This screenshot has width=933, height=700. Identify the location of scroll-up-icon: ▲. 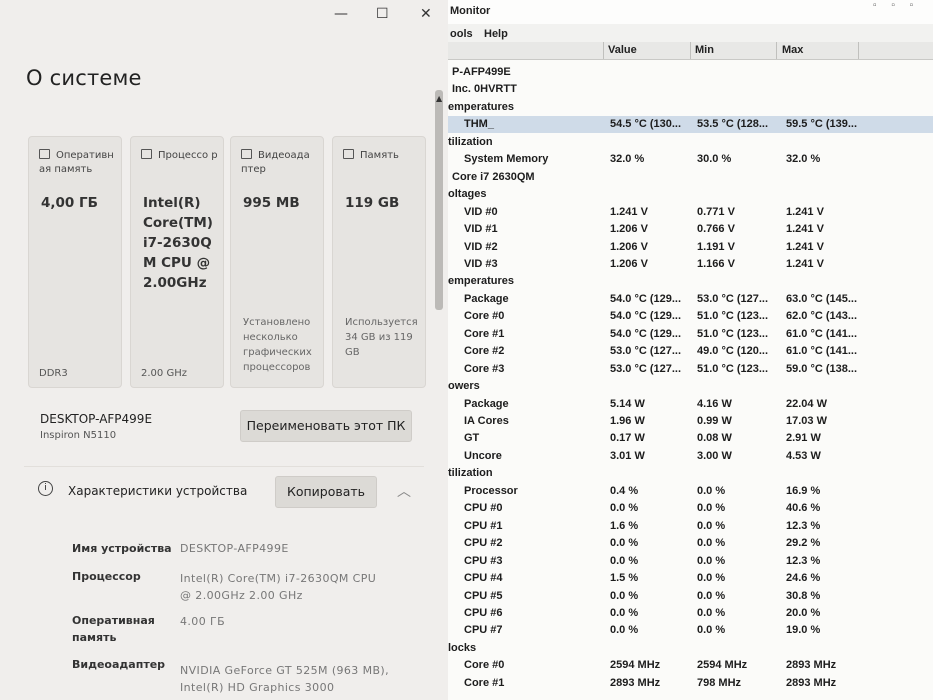
(439, 98).